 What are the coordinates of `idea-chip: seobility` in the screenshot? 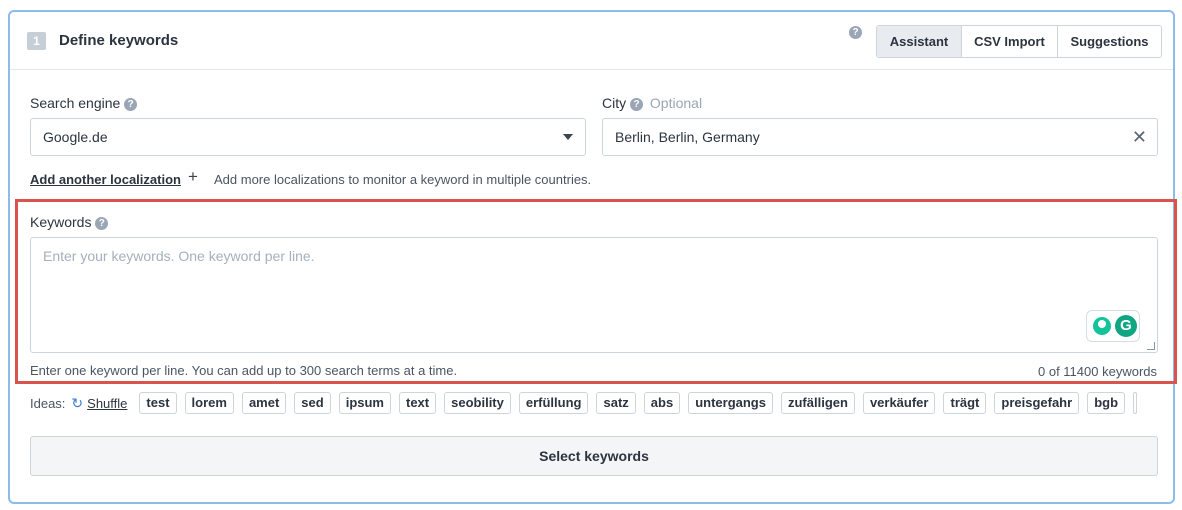 It's located at (477, 403).